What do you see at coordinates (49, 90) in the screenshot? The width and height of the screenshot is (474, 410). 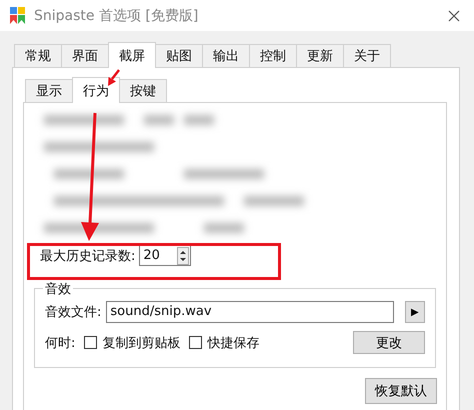 I see `tab: 显示` at bounding box center [49, 90].